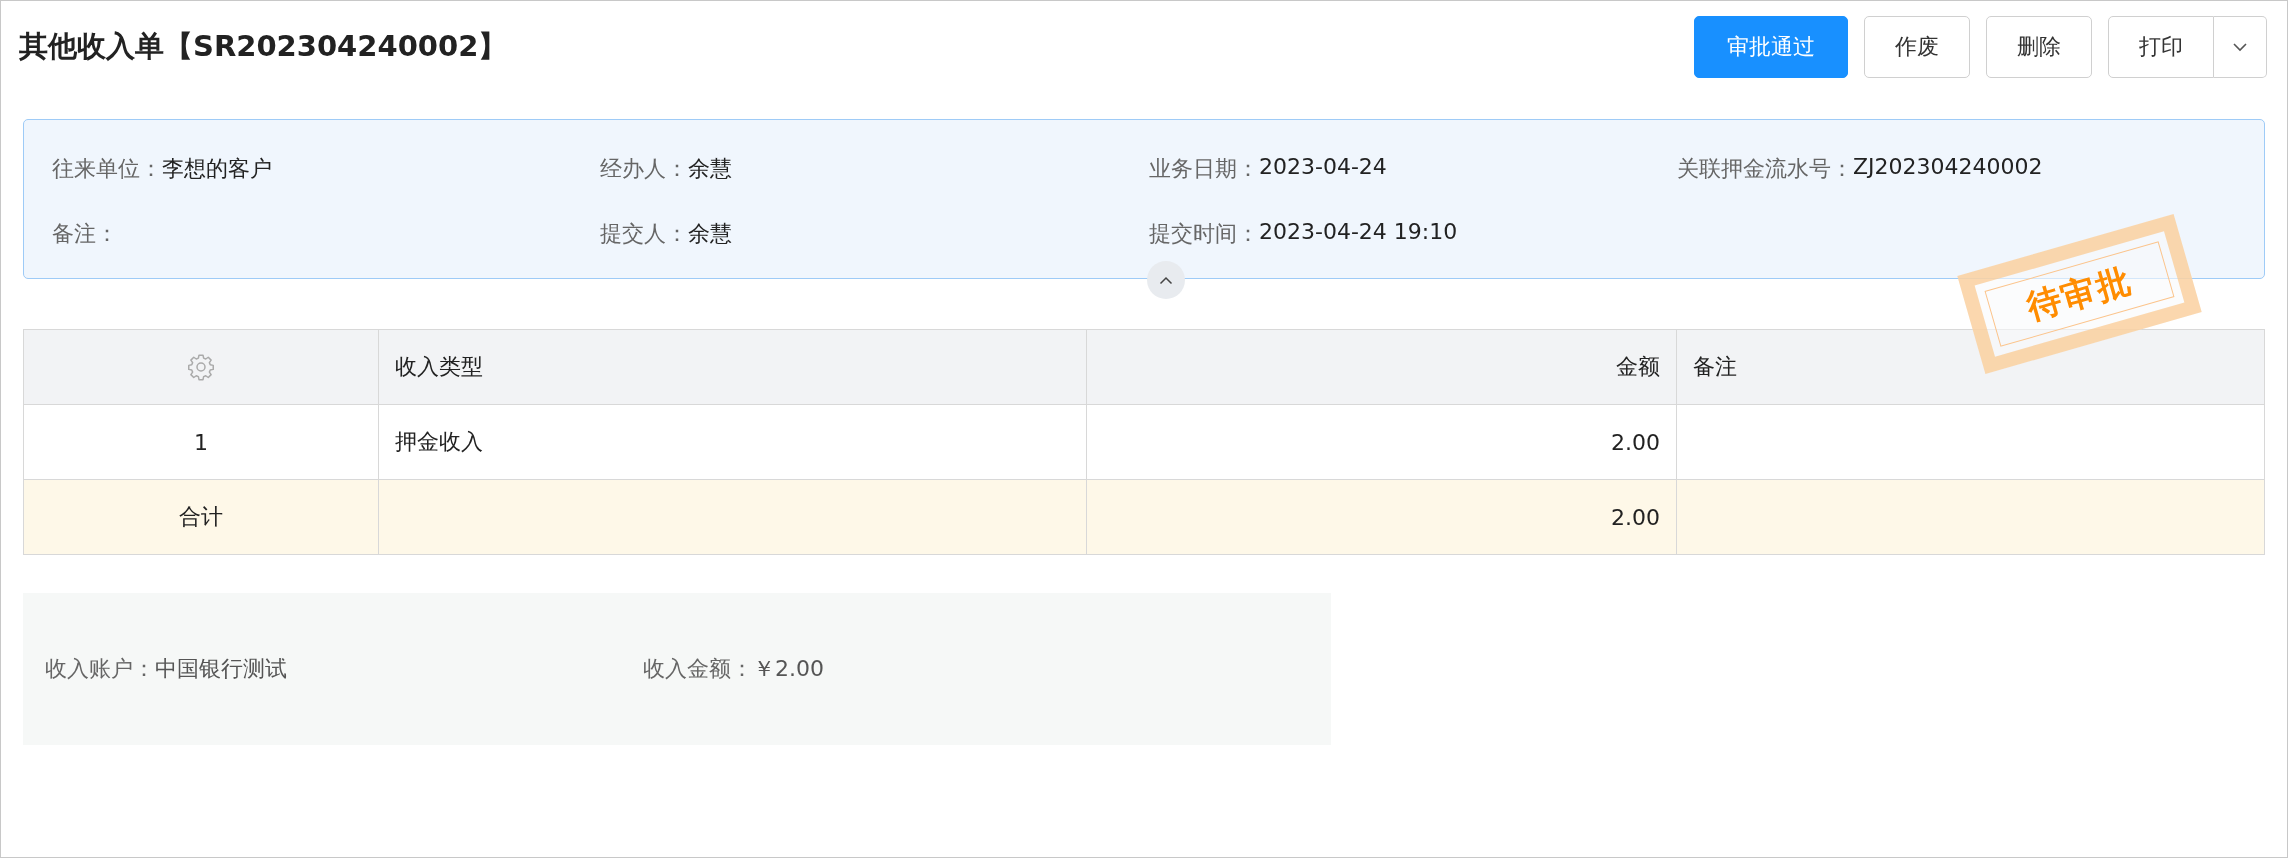 The width and height of the screenshot is (2288, 858). I want to click on column-header: 金额, so click(1638, 367).